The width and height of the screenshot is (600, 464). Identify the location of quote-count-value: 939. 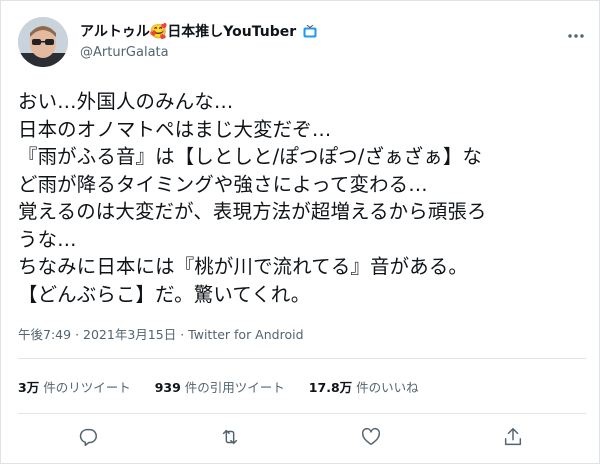
(167, 387).